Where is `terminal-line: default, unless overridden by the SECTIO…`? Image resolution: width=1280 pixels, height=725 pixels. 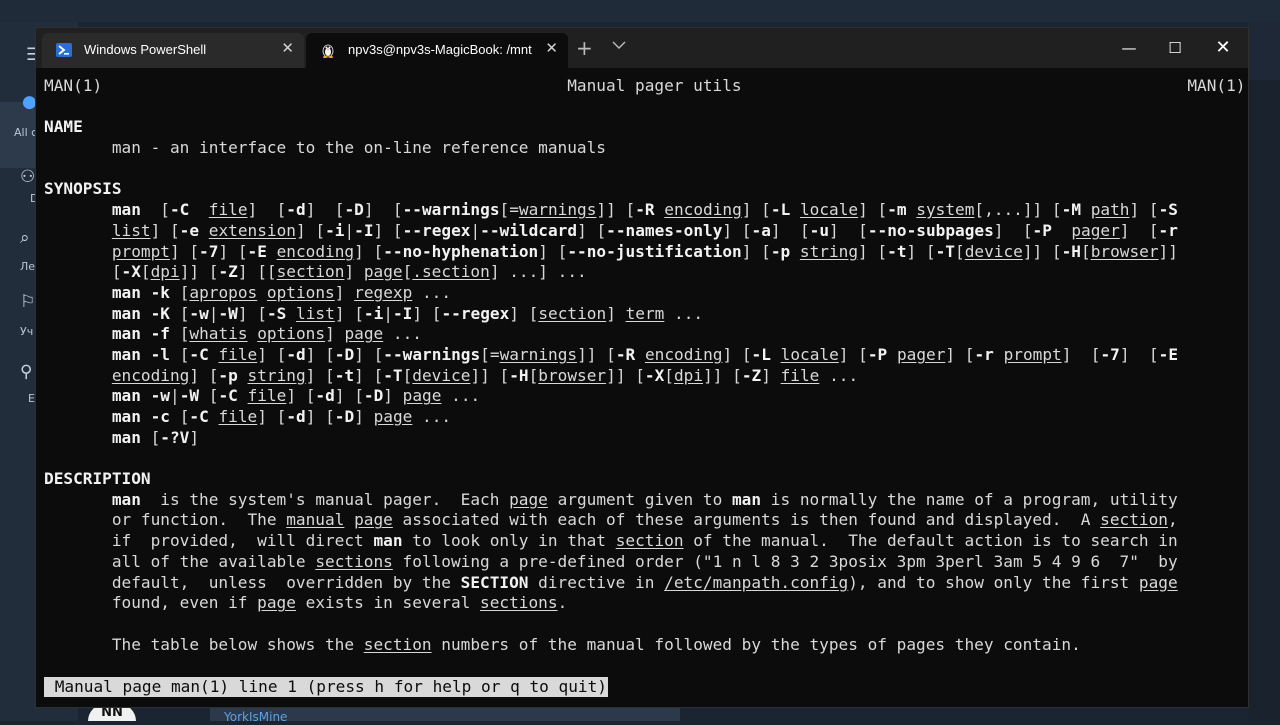
terminal-line: default, unless overridden by the SECTIO… is located at coordinates (642, 583).